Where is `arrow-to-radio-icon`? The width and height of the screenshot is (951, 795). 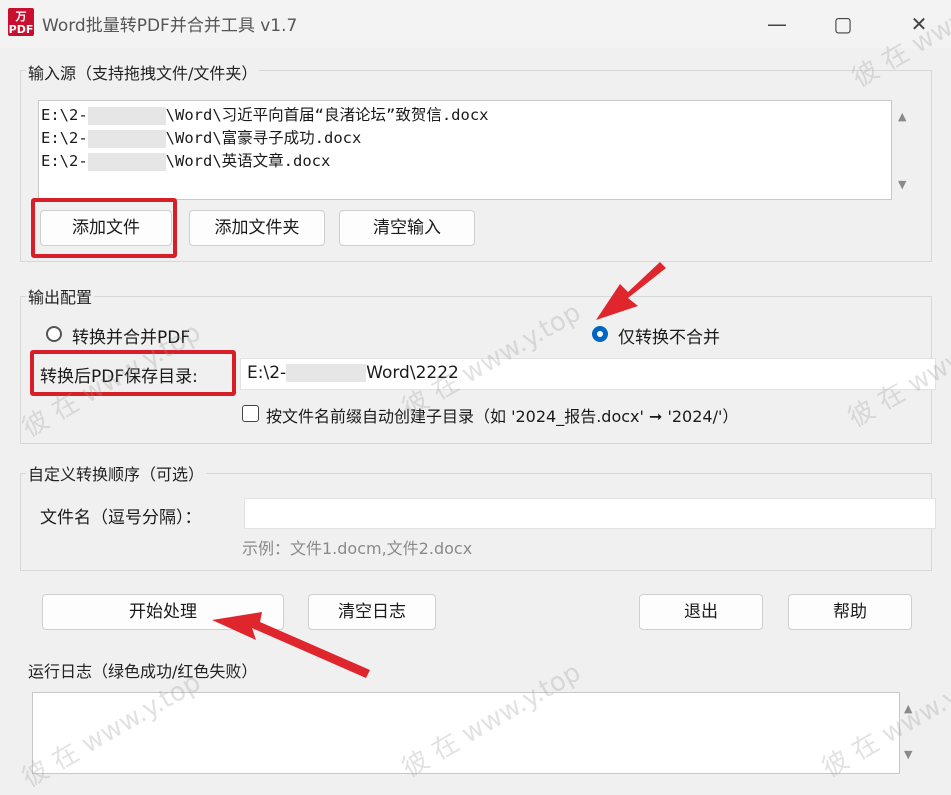 arrow-to-radio-icon is located at coordinates (631, 291).